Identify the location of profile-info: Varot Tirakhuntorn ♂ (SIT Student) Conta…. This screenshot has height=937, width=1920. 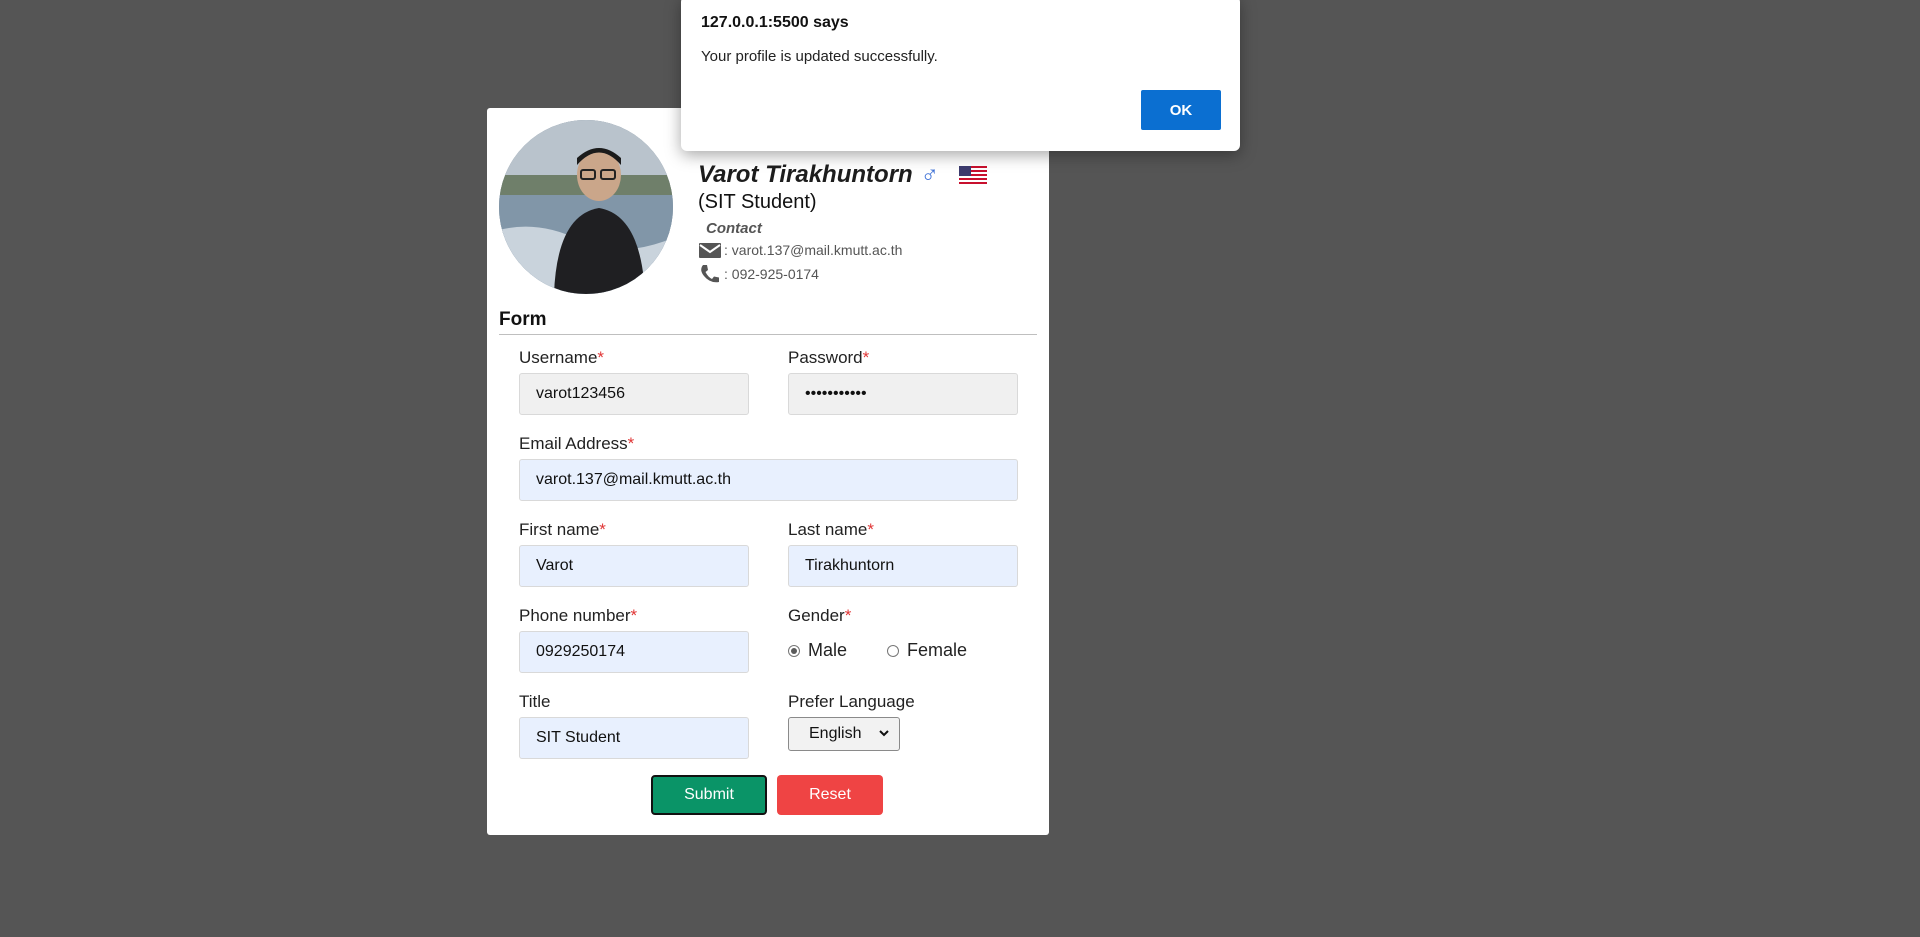
(868, 222).